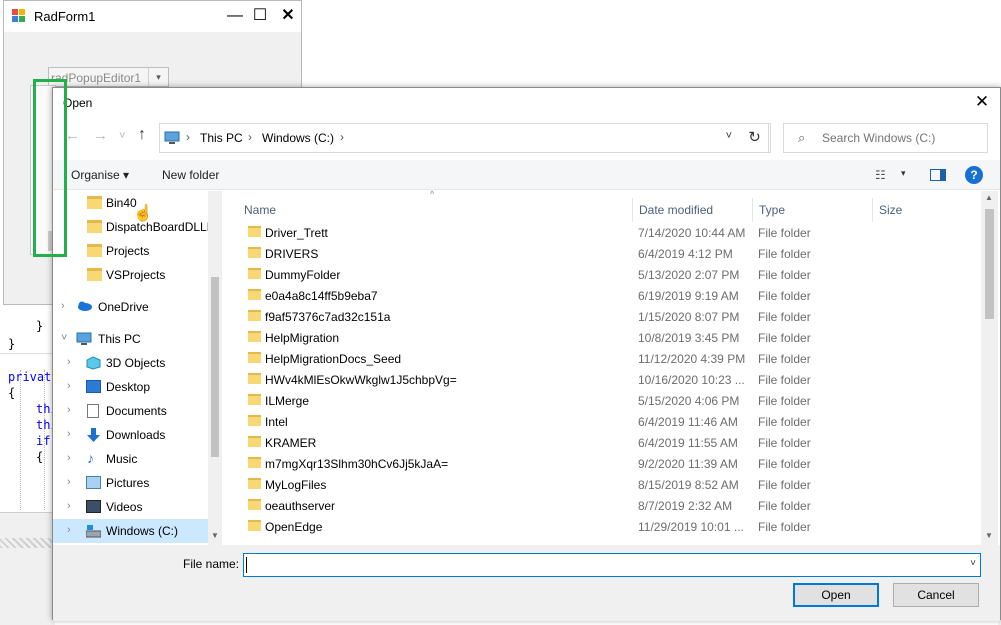  I want to click on tree-item-projects: Projects, so click(130, 251).